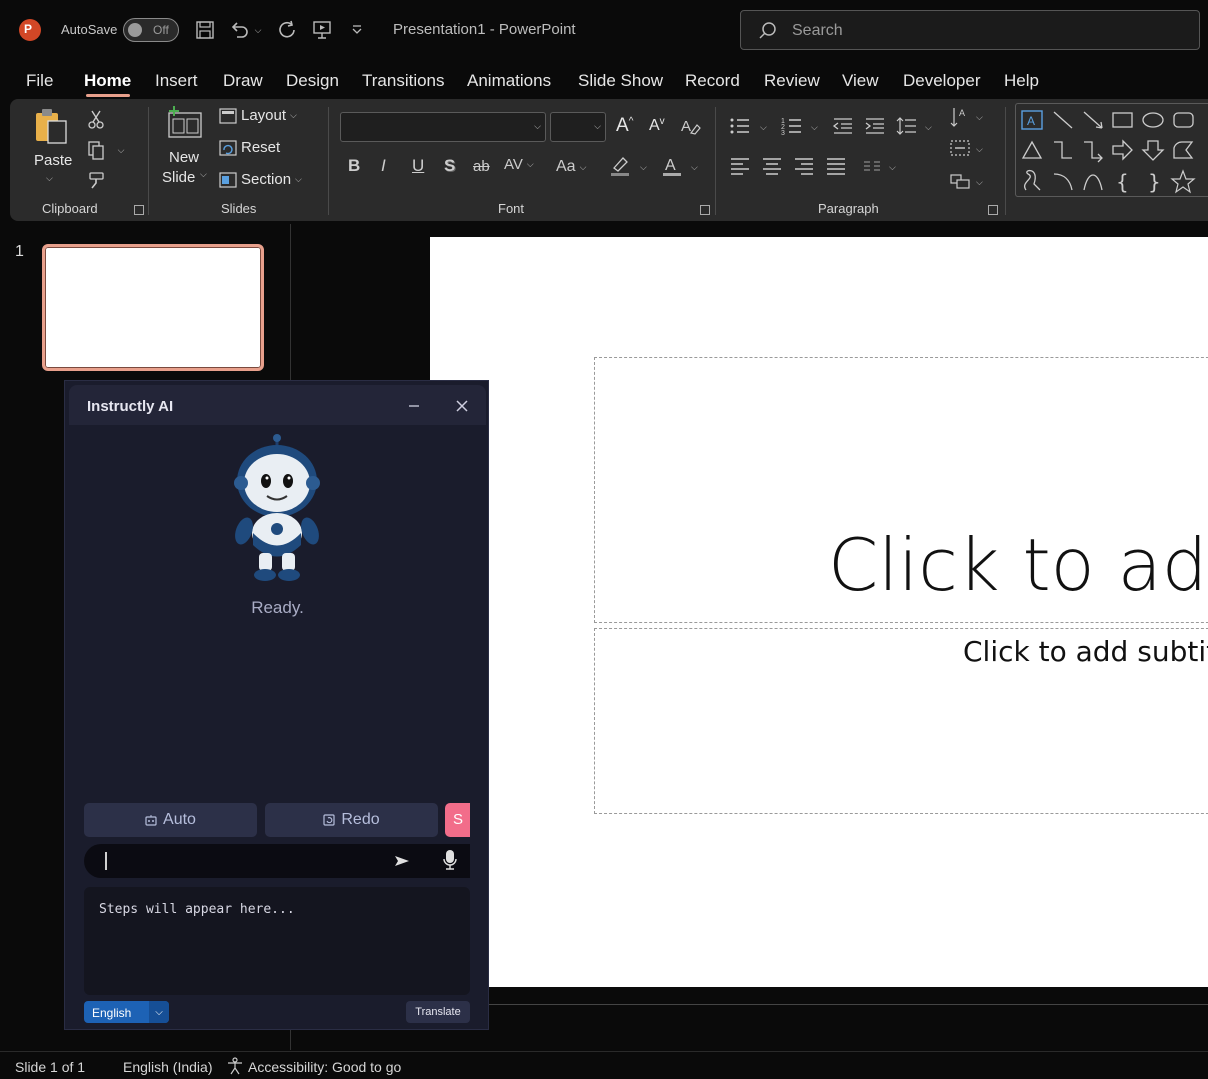  What do you see at coordinates (1021, 81) in the screenshot?
I see `tab-help: Help` at bounding box center [1021, 81].